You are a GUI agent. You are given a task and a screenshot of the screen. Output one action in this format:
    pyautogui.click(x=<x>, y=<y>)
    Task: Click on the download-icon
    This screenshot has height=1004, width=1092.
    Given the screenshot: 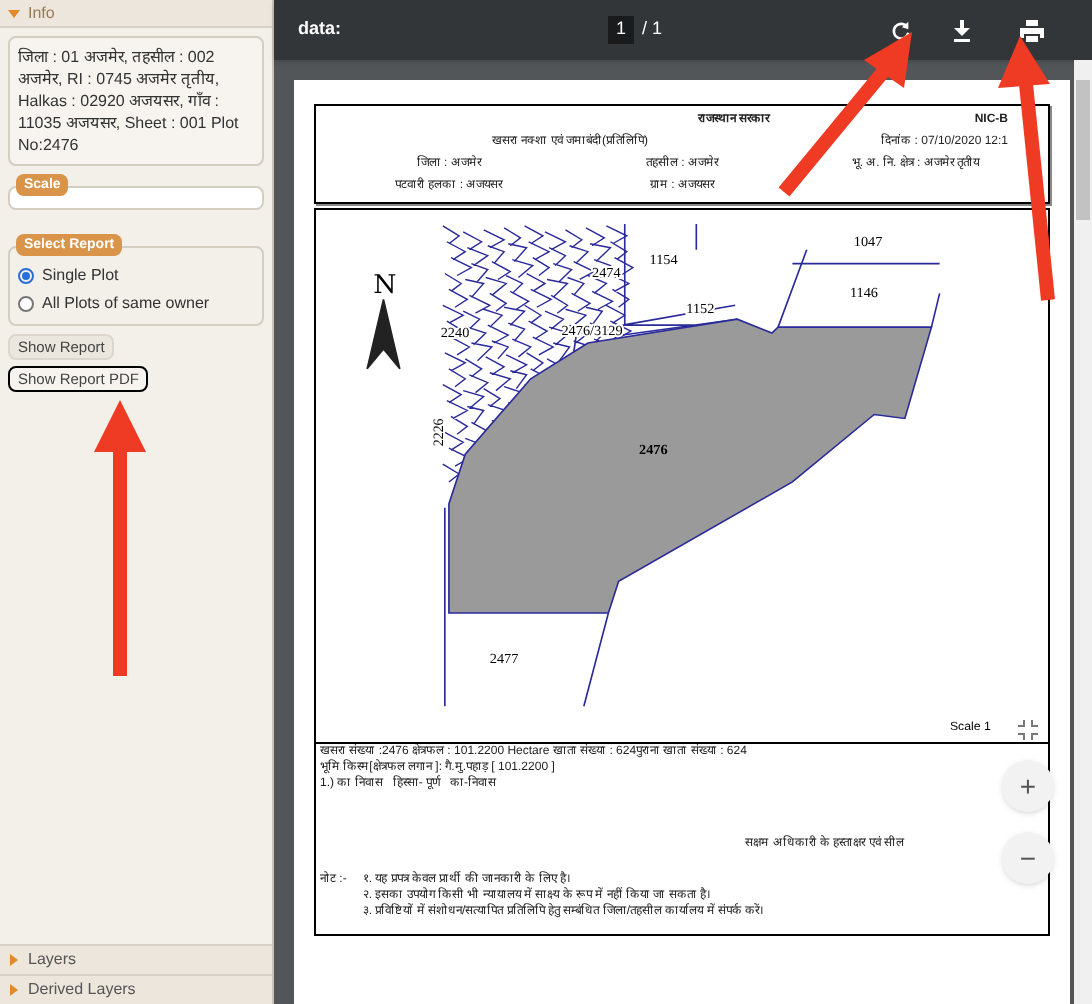 What is the action you would take?
    pyautogui.click(x=962, y=30)
    